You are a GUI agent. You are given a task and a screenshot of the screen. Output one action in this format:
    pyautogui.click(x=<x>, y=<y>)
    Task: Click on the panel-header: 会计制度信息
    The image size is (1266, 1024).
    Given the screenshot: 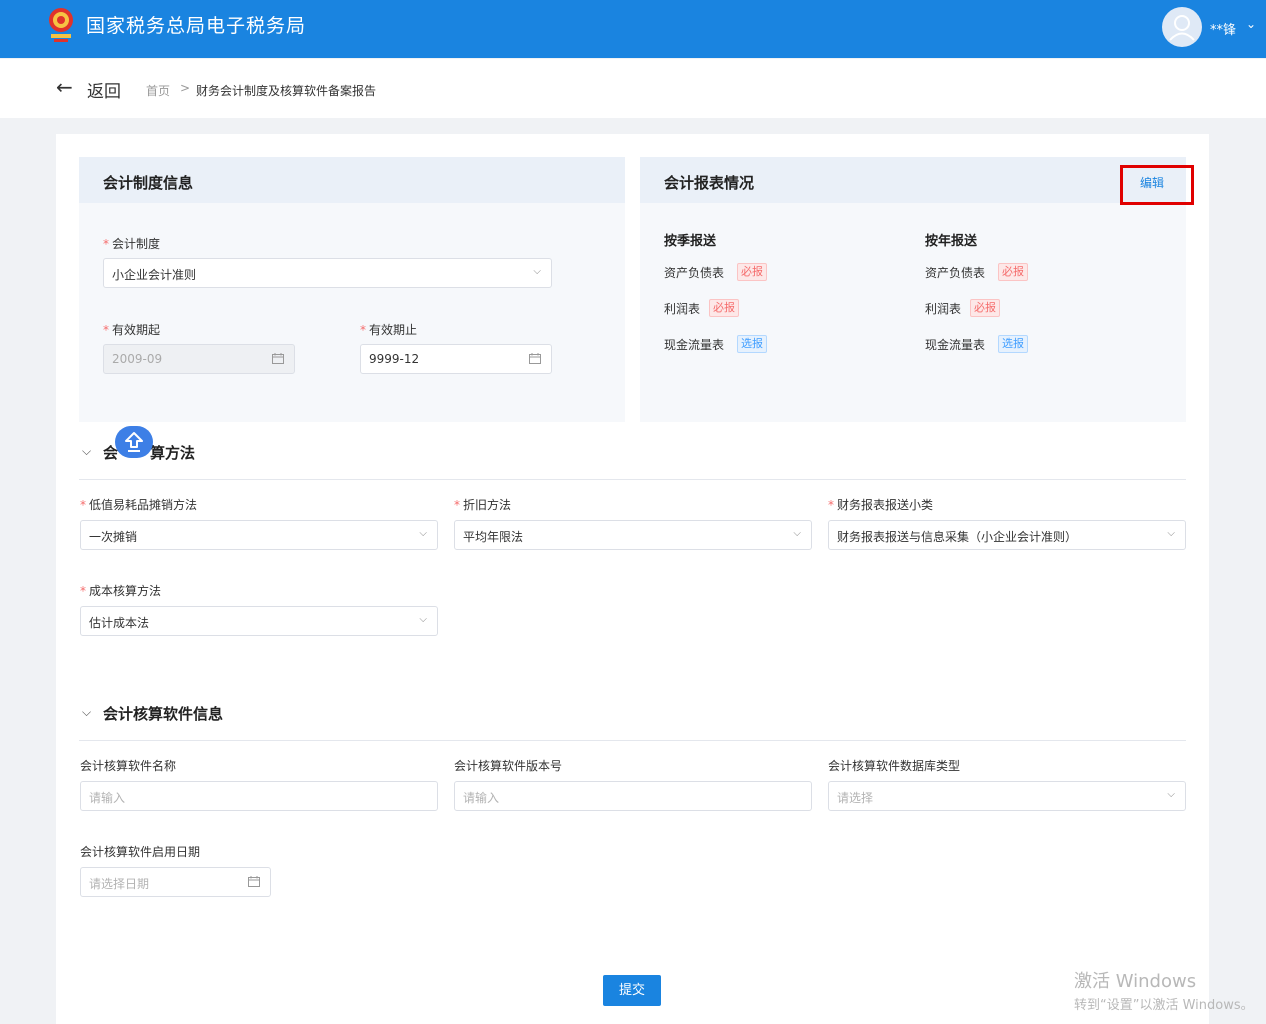 What is the action you would take?
    pyautogui.click(x=352, y=180)
    